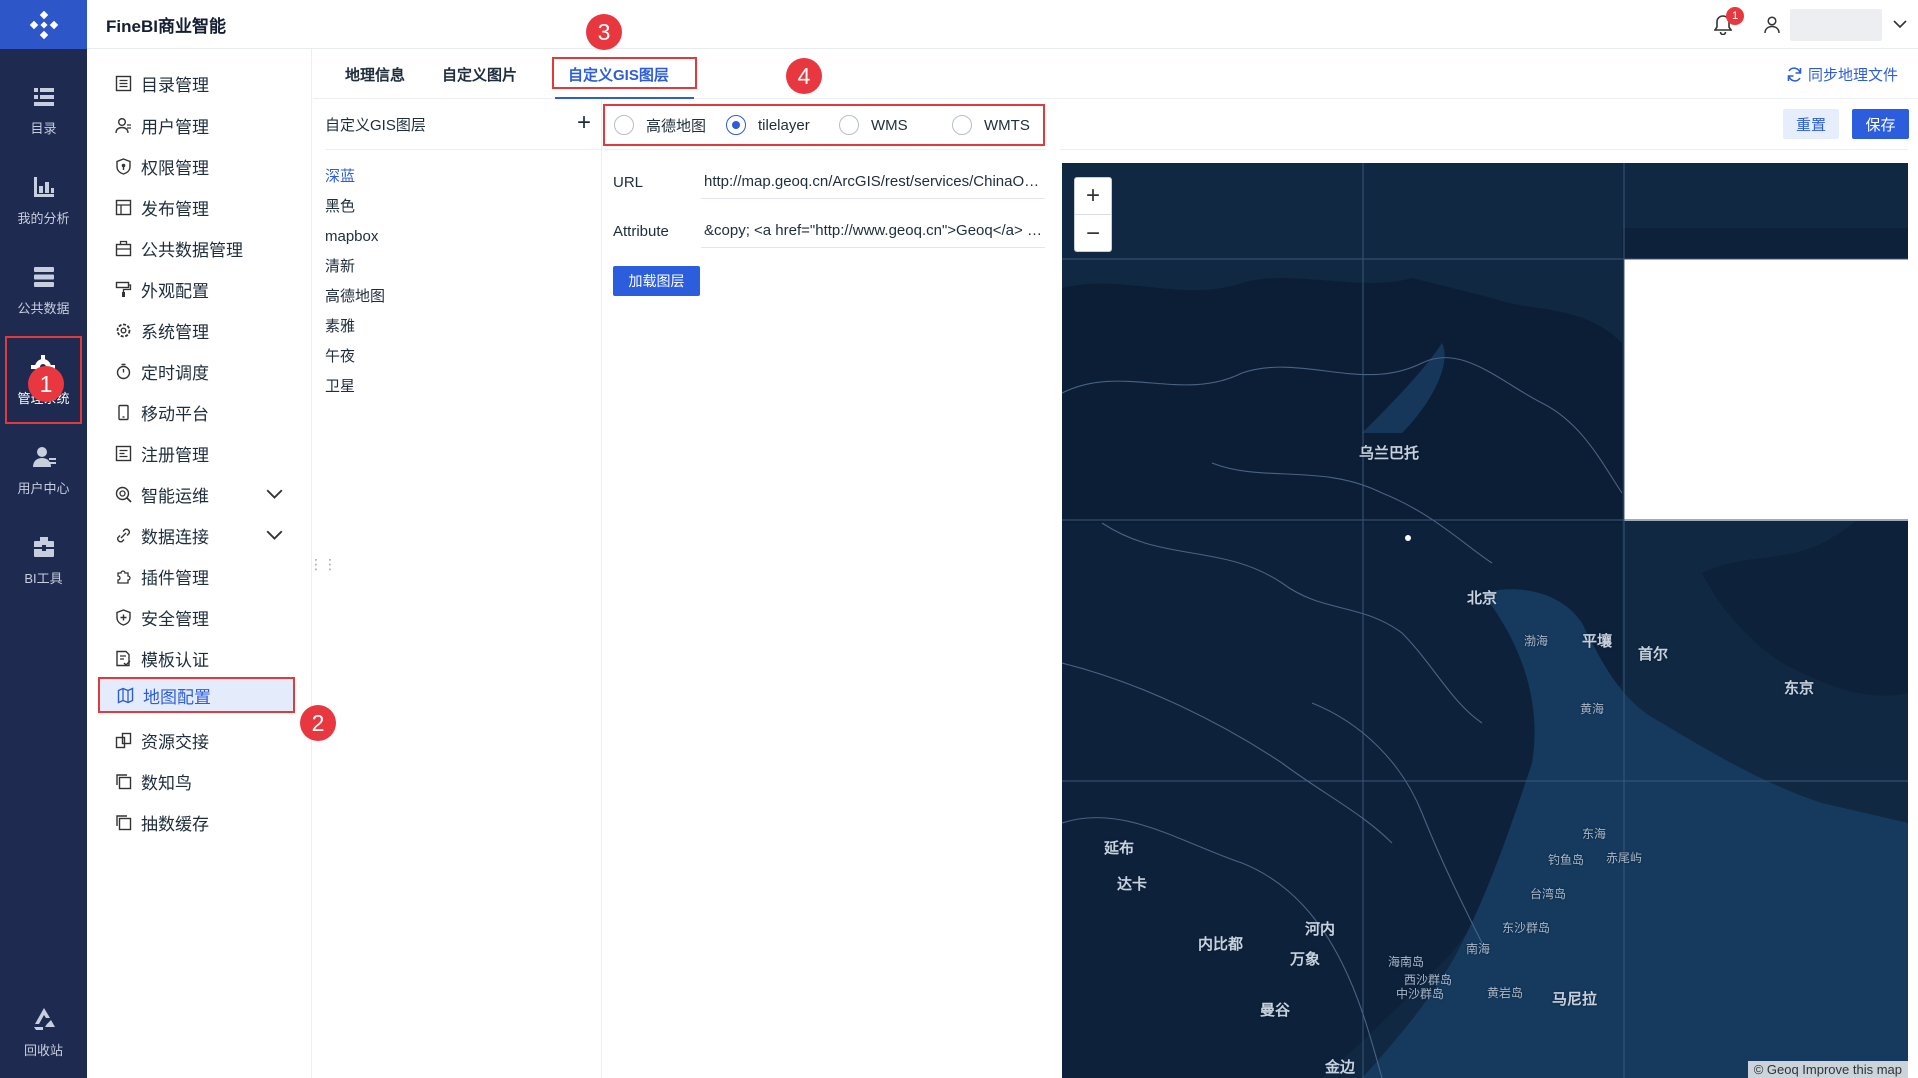 The height and width of the screenshot is (1078, 1918). Describe the element at coordinates (199, 207) in the screenshot. I see `menu-item-publish-management: 发布管理` at that location.